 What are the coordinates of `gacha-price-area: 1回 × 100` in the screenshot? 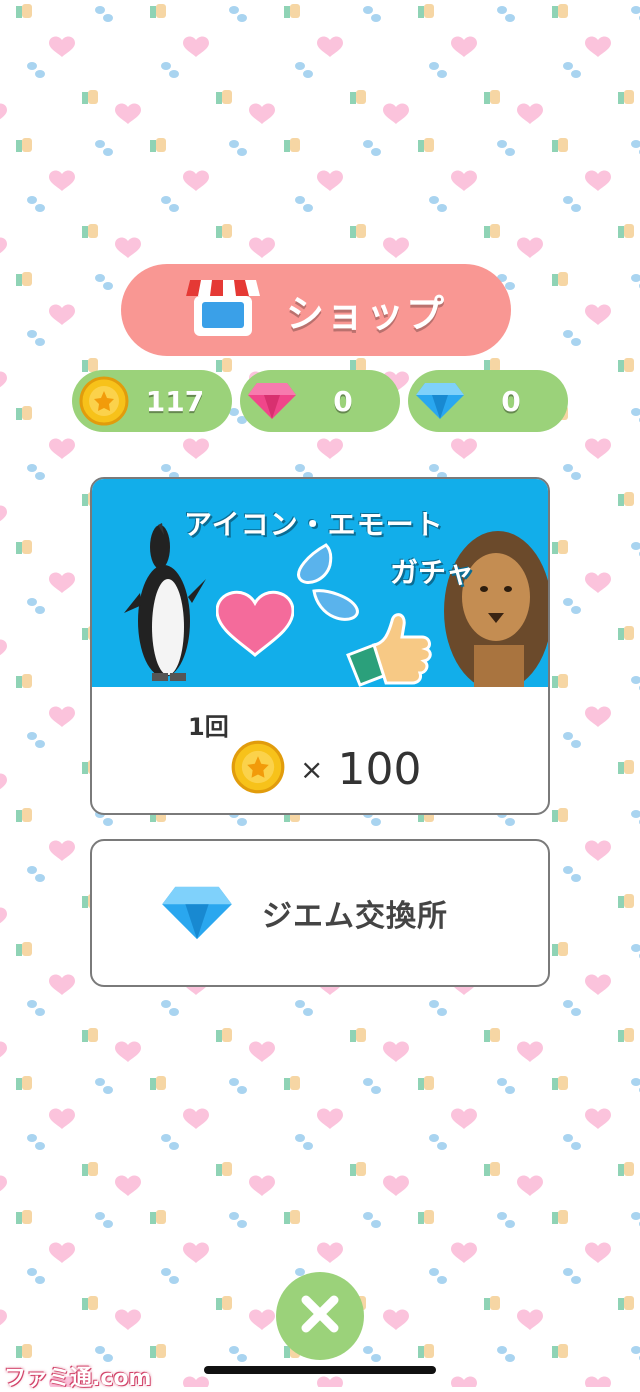 It's located at (320, 750).